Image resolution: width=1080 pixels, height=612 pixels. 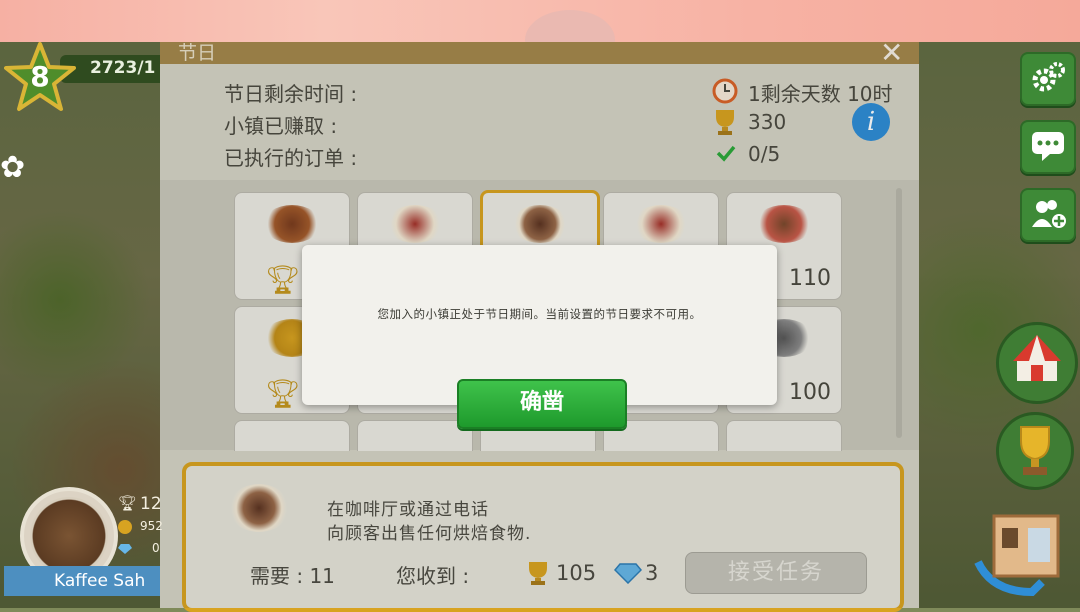 I want to click on ok-button: 确凿, so click(x=542, y=404).